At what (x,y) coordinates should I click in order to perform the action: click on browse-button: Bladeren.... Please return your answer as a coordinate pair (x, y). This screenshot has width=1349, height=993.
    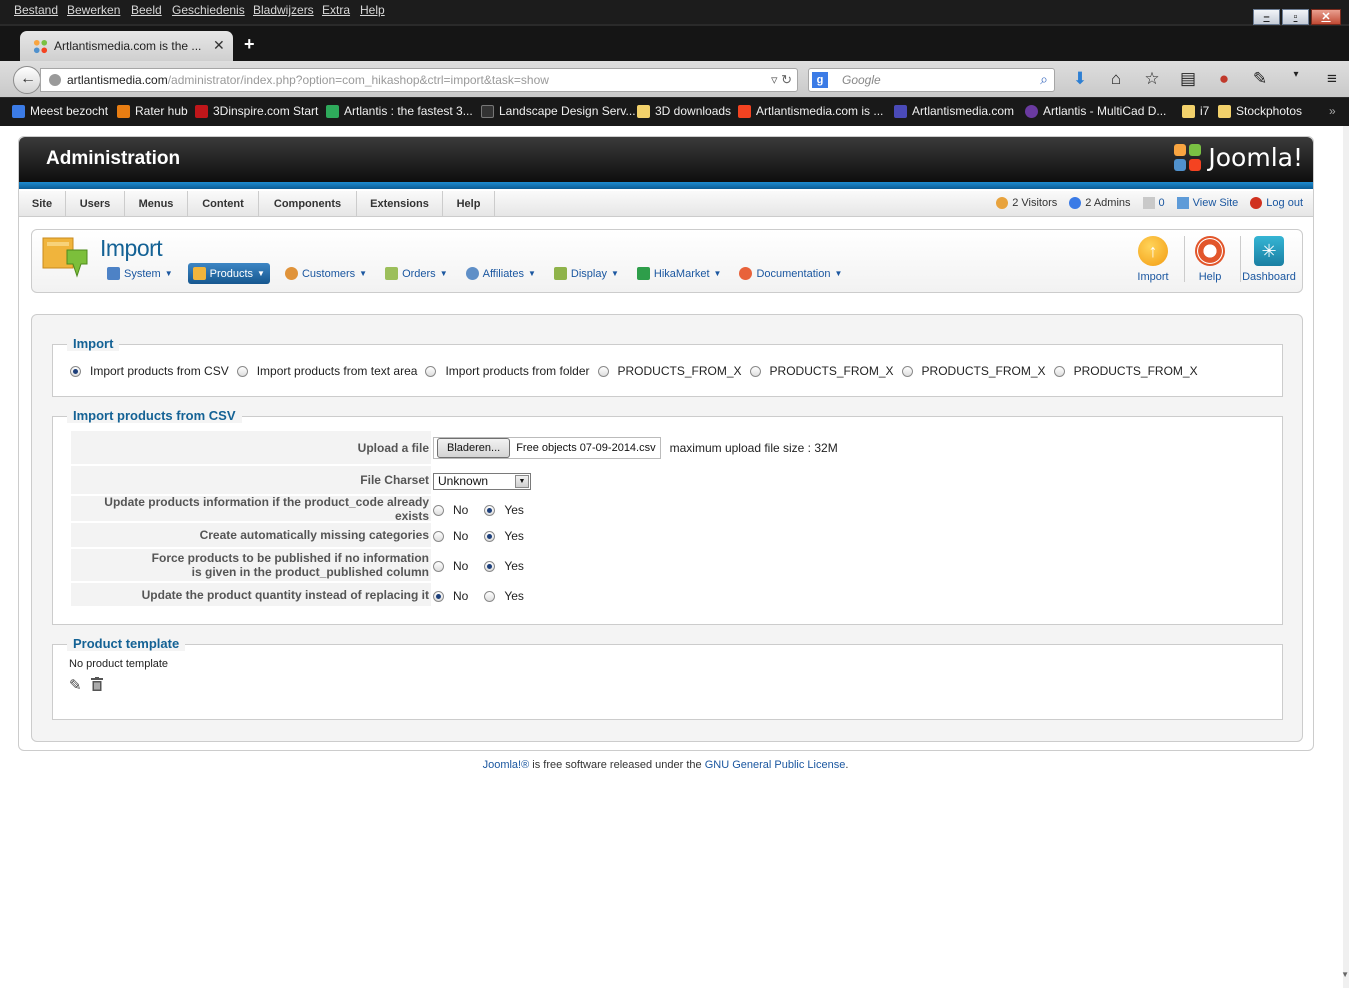
    Looking at the image, I should click on (474, 448).